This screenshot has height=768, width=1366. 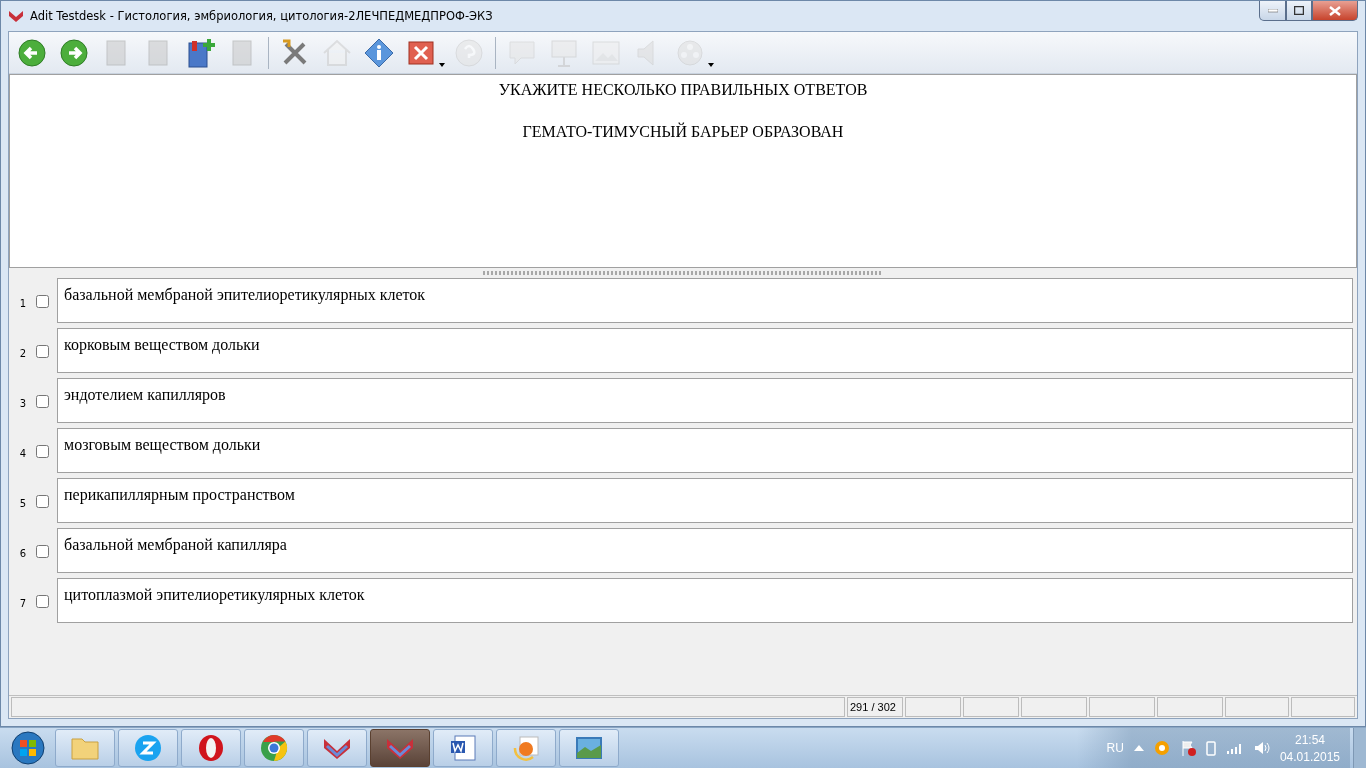 I want to click on minimize-icon, so click(x=1272, y=10).